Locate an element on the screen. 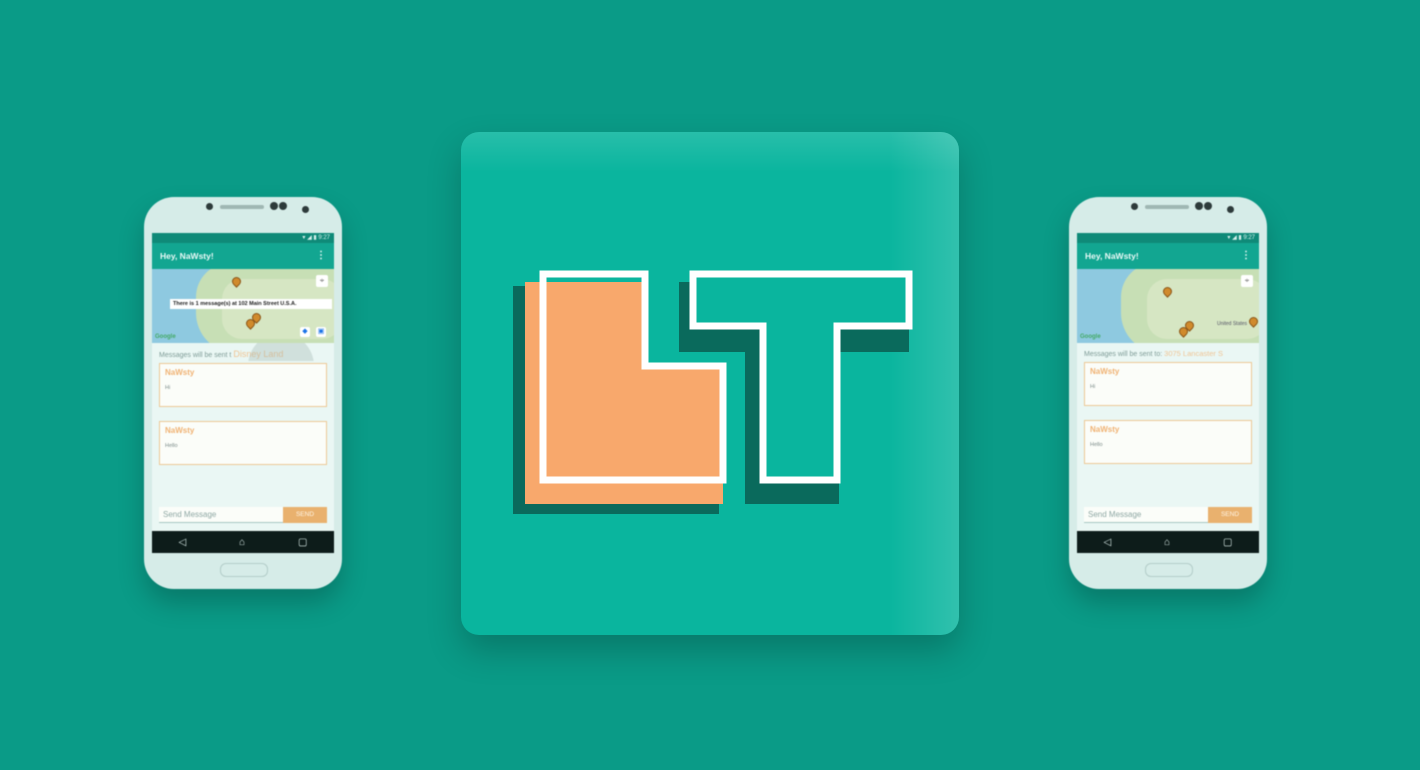 The height and width of the screenshot is (770, 1420). map-view: ⌖ United States Google is located at coordinates (1168, 306).